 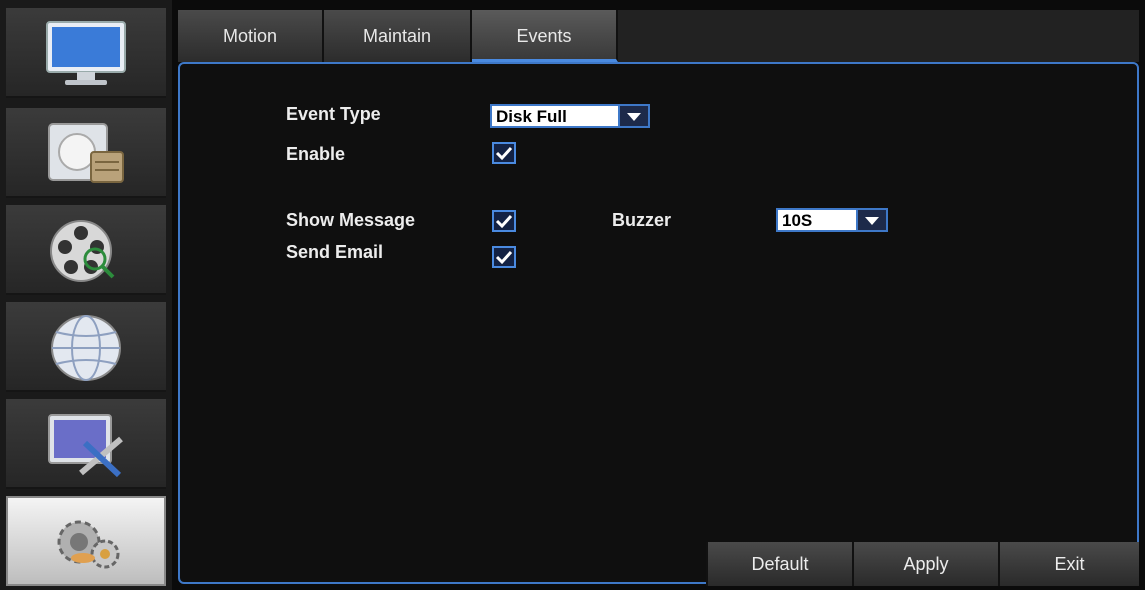 What do you see at coordinates (531, 116) in the screenshot?
I see `event-type-value: Disk Full` at bounding box center [531, 116].